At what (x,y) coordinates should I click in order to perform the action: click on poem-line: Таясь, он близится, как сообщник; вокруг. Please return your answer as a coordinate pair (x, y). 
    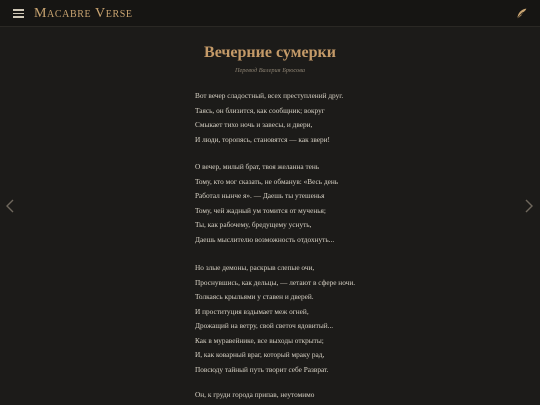
    Looking at the image, I should click on (260, 110).